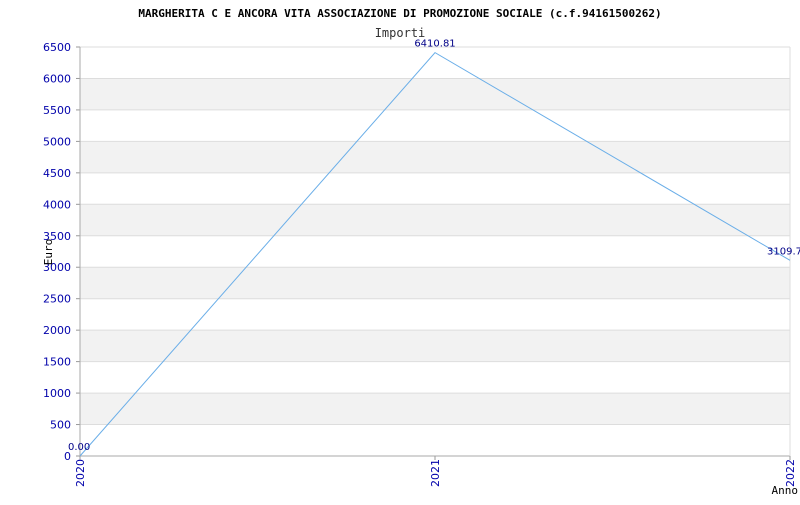 This screenshot has width=800, height=505. What do you see at coordinates (57, 362) in the screenshot?
I see `y-tick-label: 1500` at bounding box center [57, 362].